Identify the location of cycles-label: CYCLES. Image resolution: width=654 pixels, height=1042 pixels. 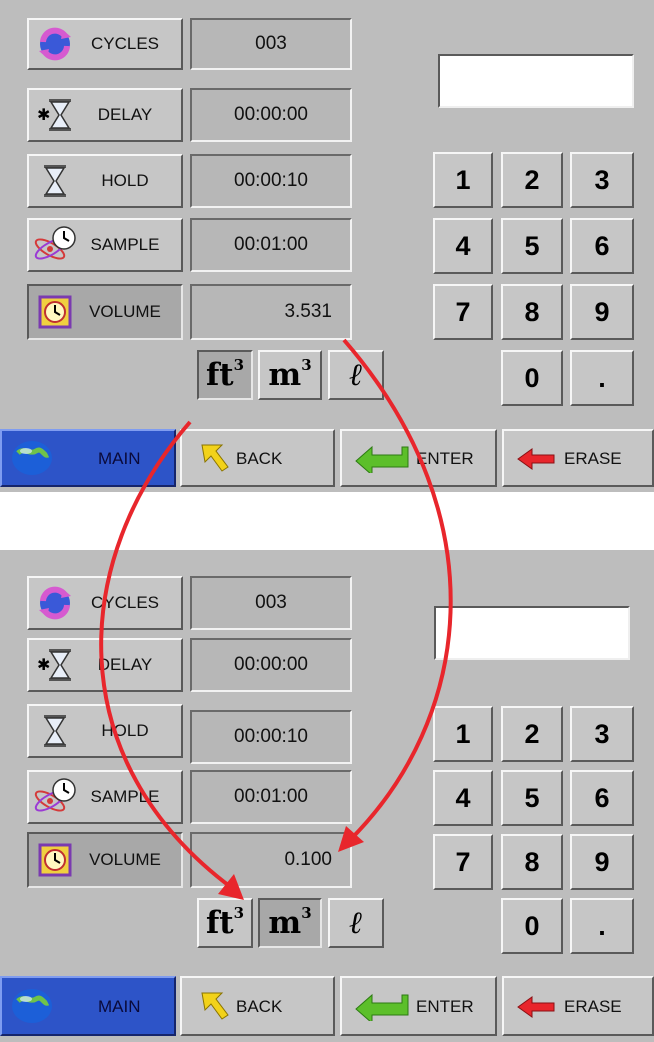
(125, 43).